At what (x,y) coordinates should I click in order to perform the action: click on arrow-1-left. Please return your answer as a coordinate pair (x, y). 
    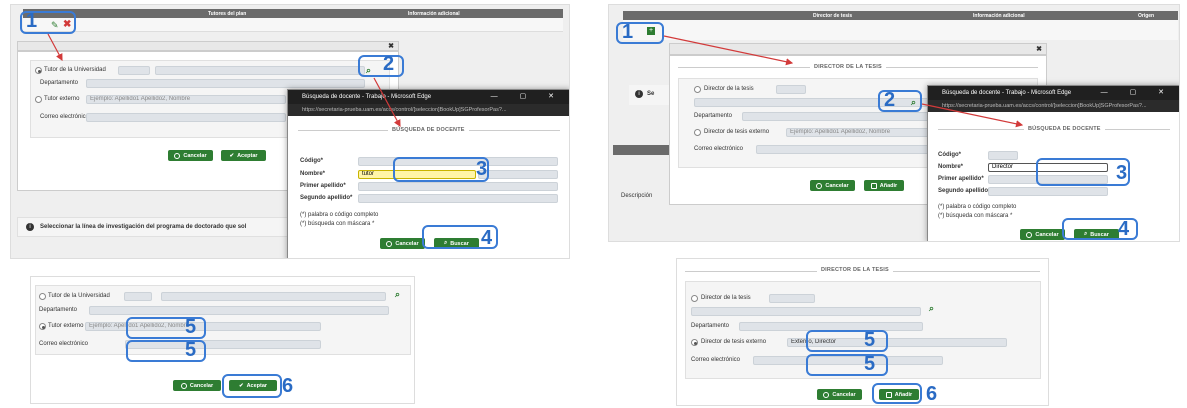
    Looking at the image, I should click on (55, 47).